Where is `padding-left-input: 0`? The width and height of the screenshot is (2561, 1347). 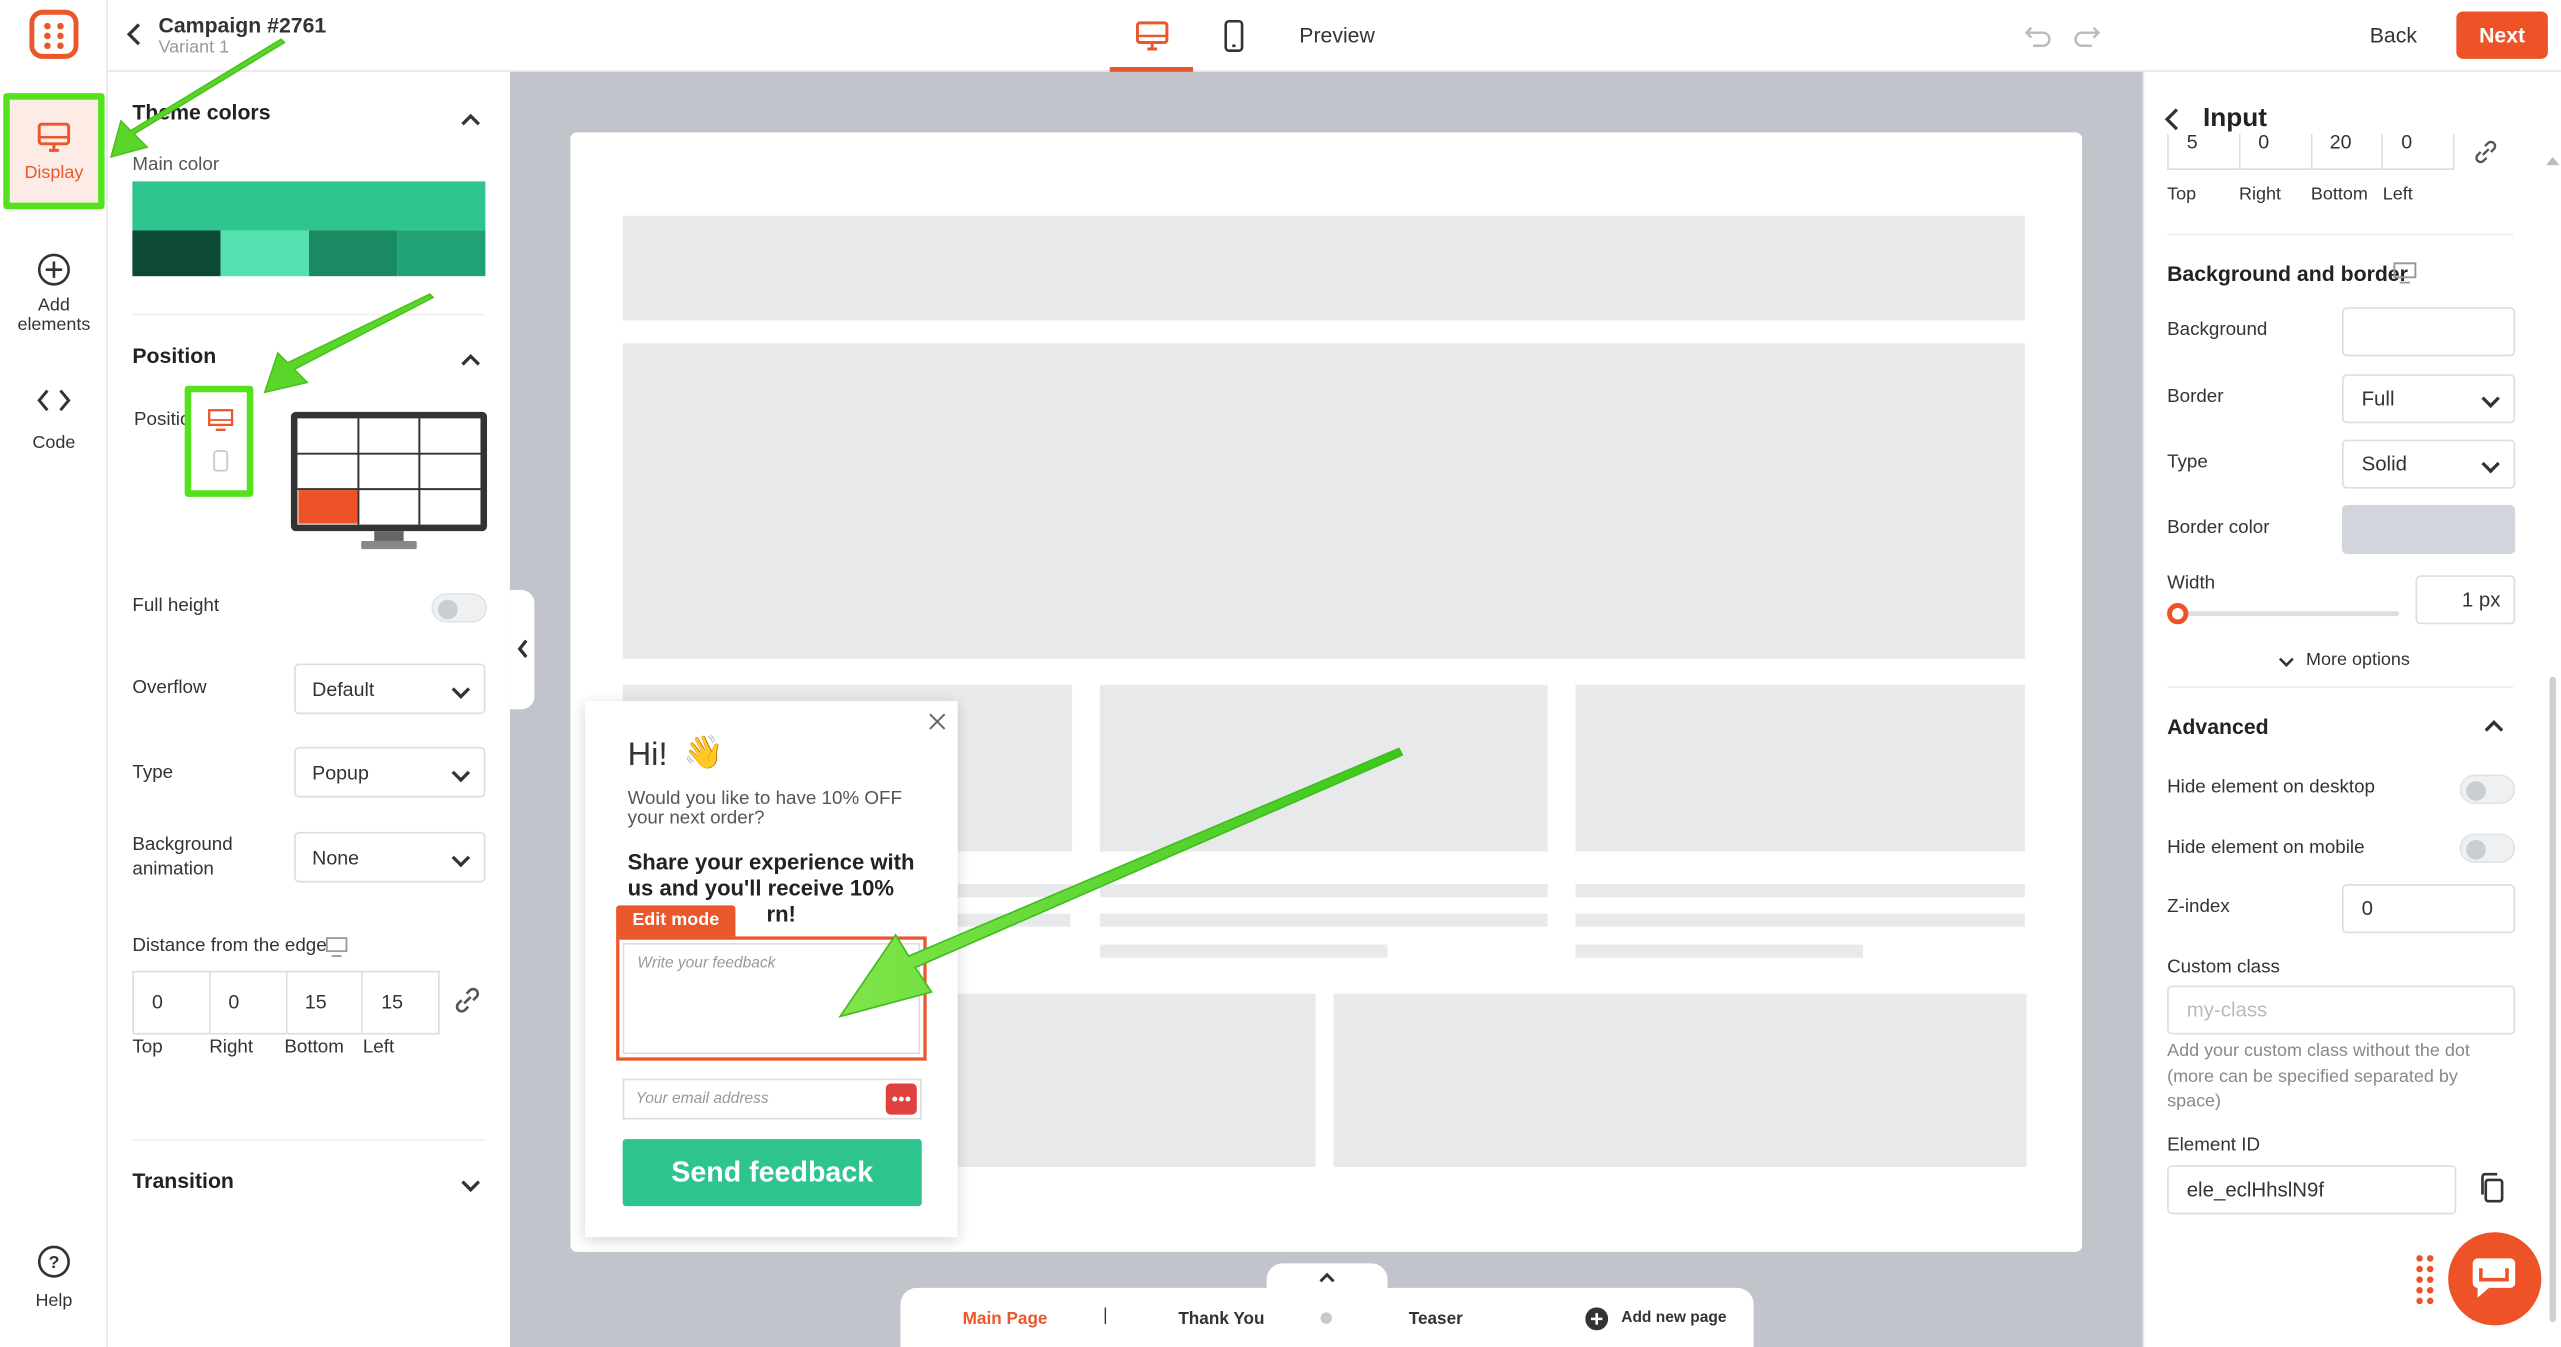 padding-left-input: 0 is located at coordinates (2419, 152).